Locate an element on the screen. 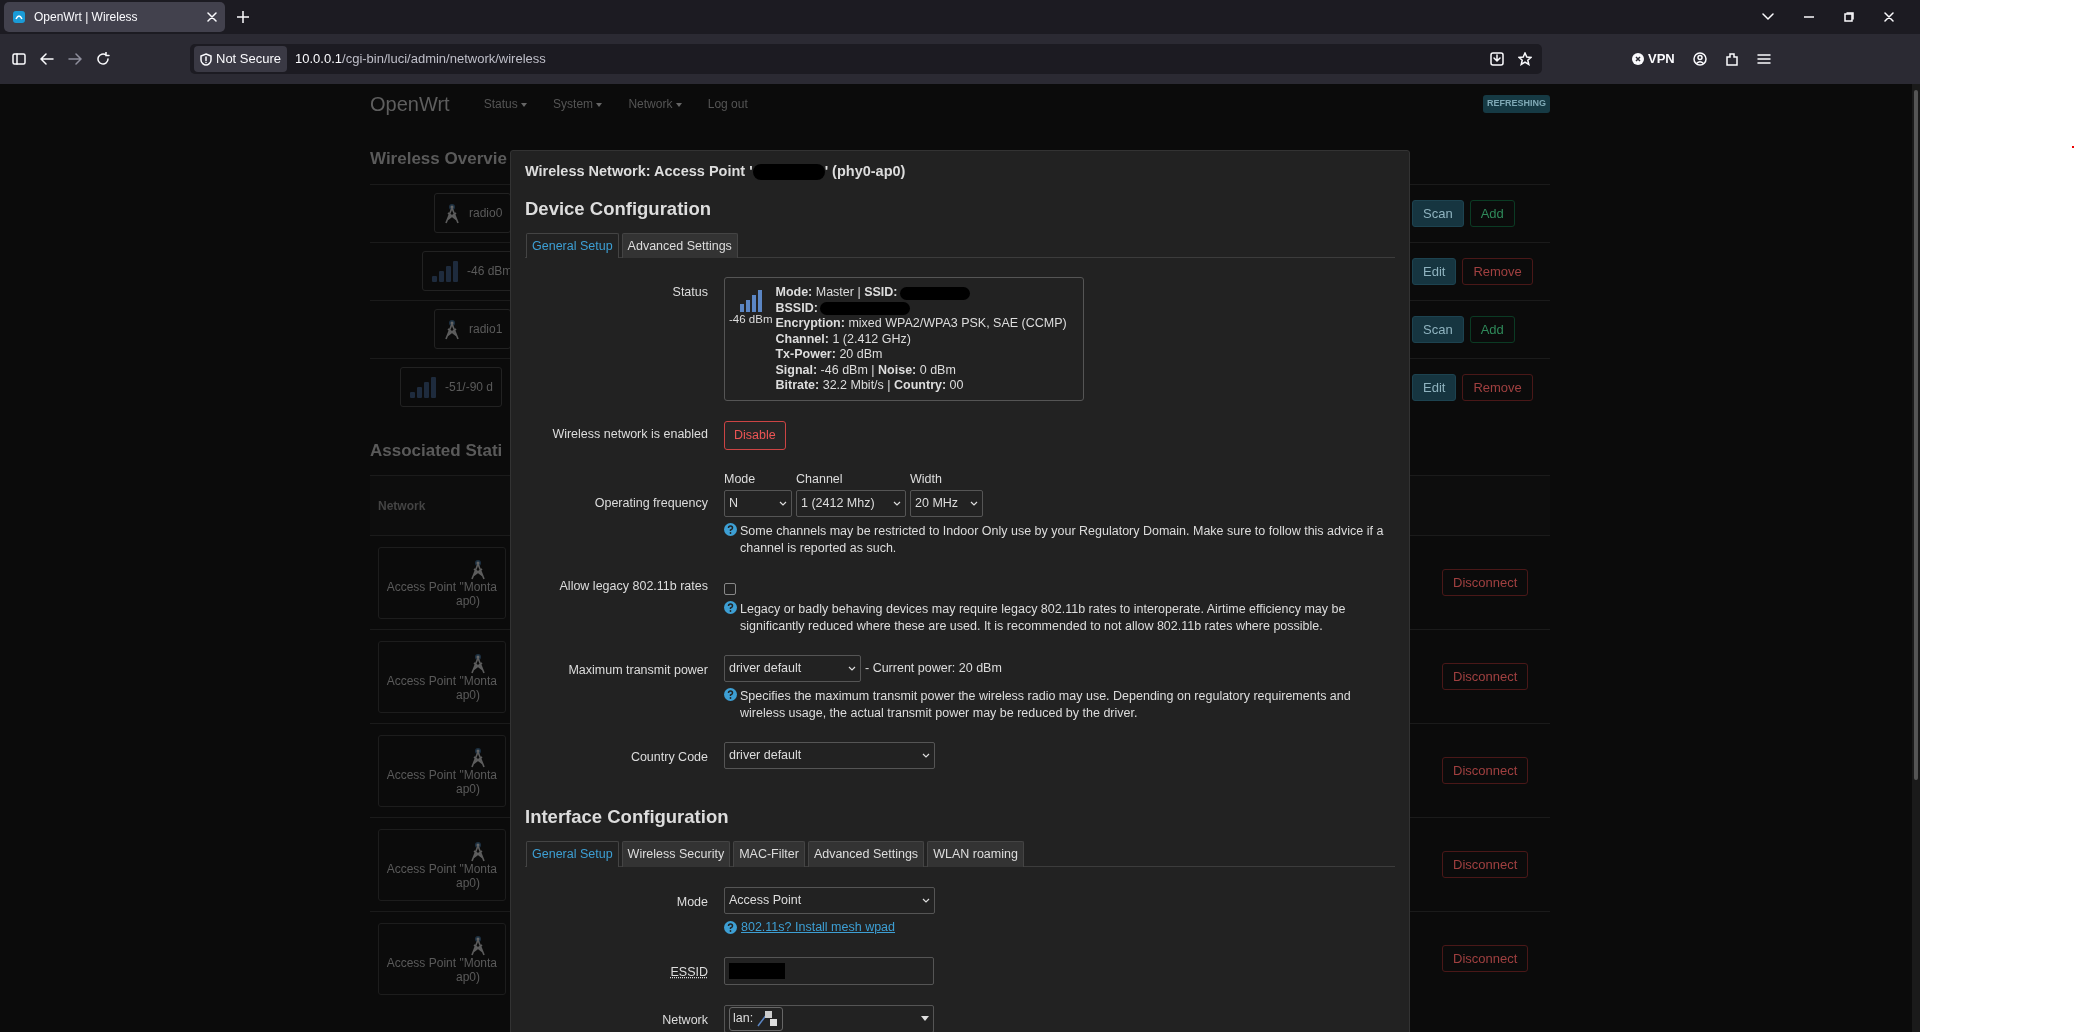 This screenshot has width=2077, height=1032. status-line: Bitrate: 32.2 Mbit/s | Country: 00 is located at coordinates (869, 386).